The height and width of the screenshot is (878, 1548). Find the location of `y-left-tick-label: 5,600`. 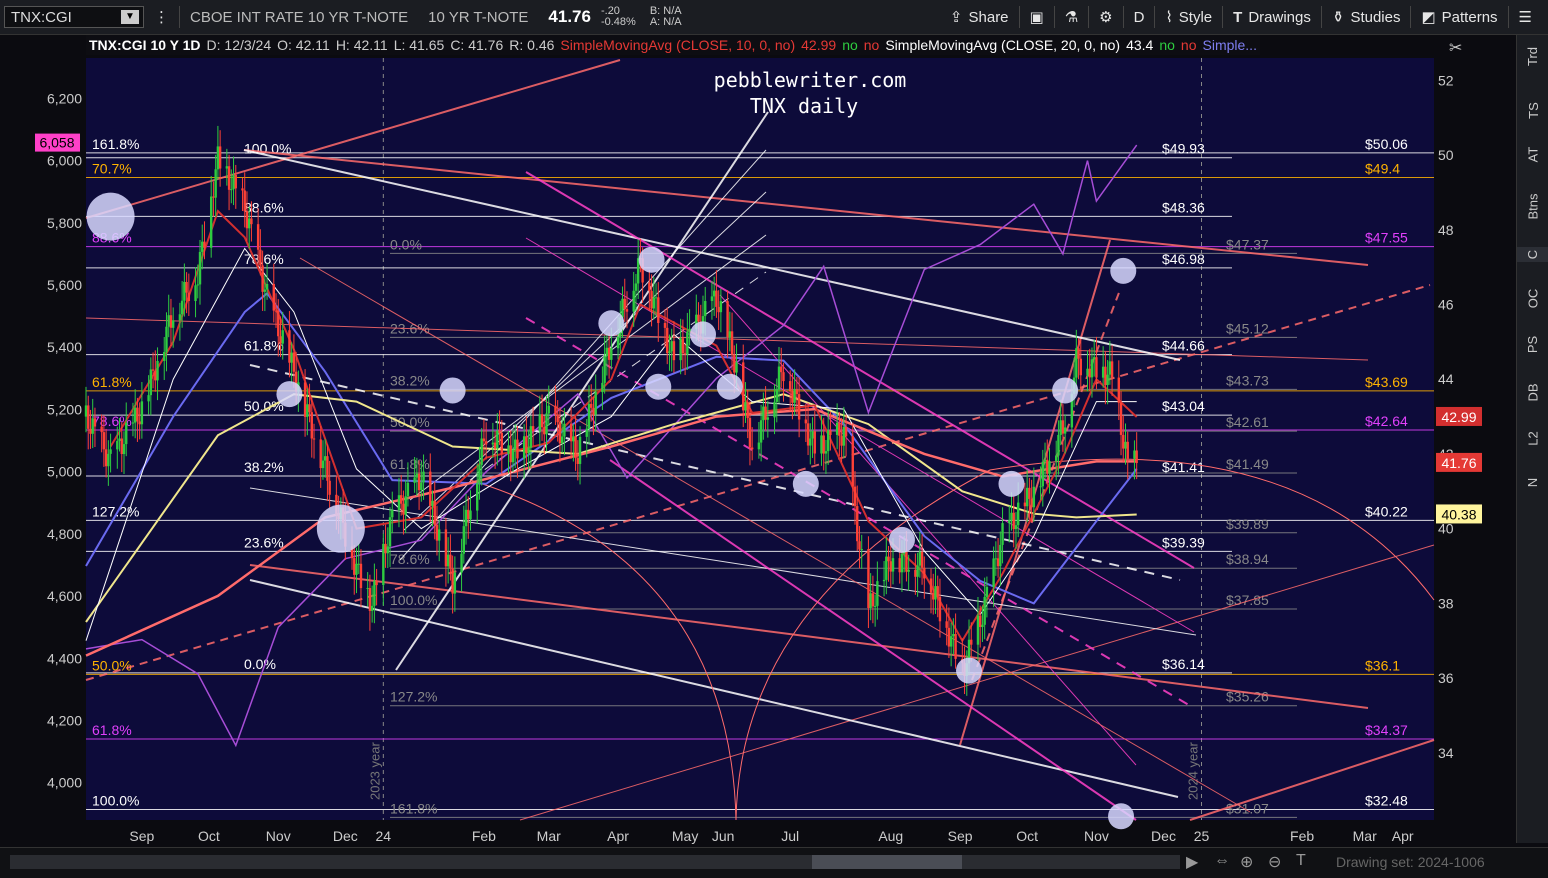

y-left-tick-label: 5,600 is located at coordinates (64, 285).